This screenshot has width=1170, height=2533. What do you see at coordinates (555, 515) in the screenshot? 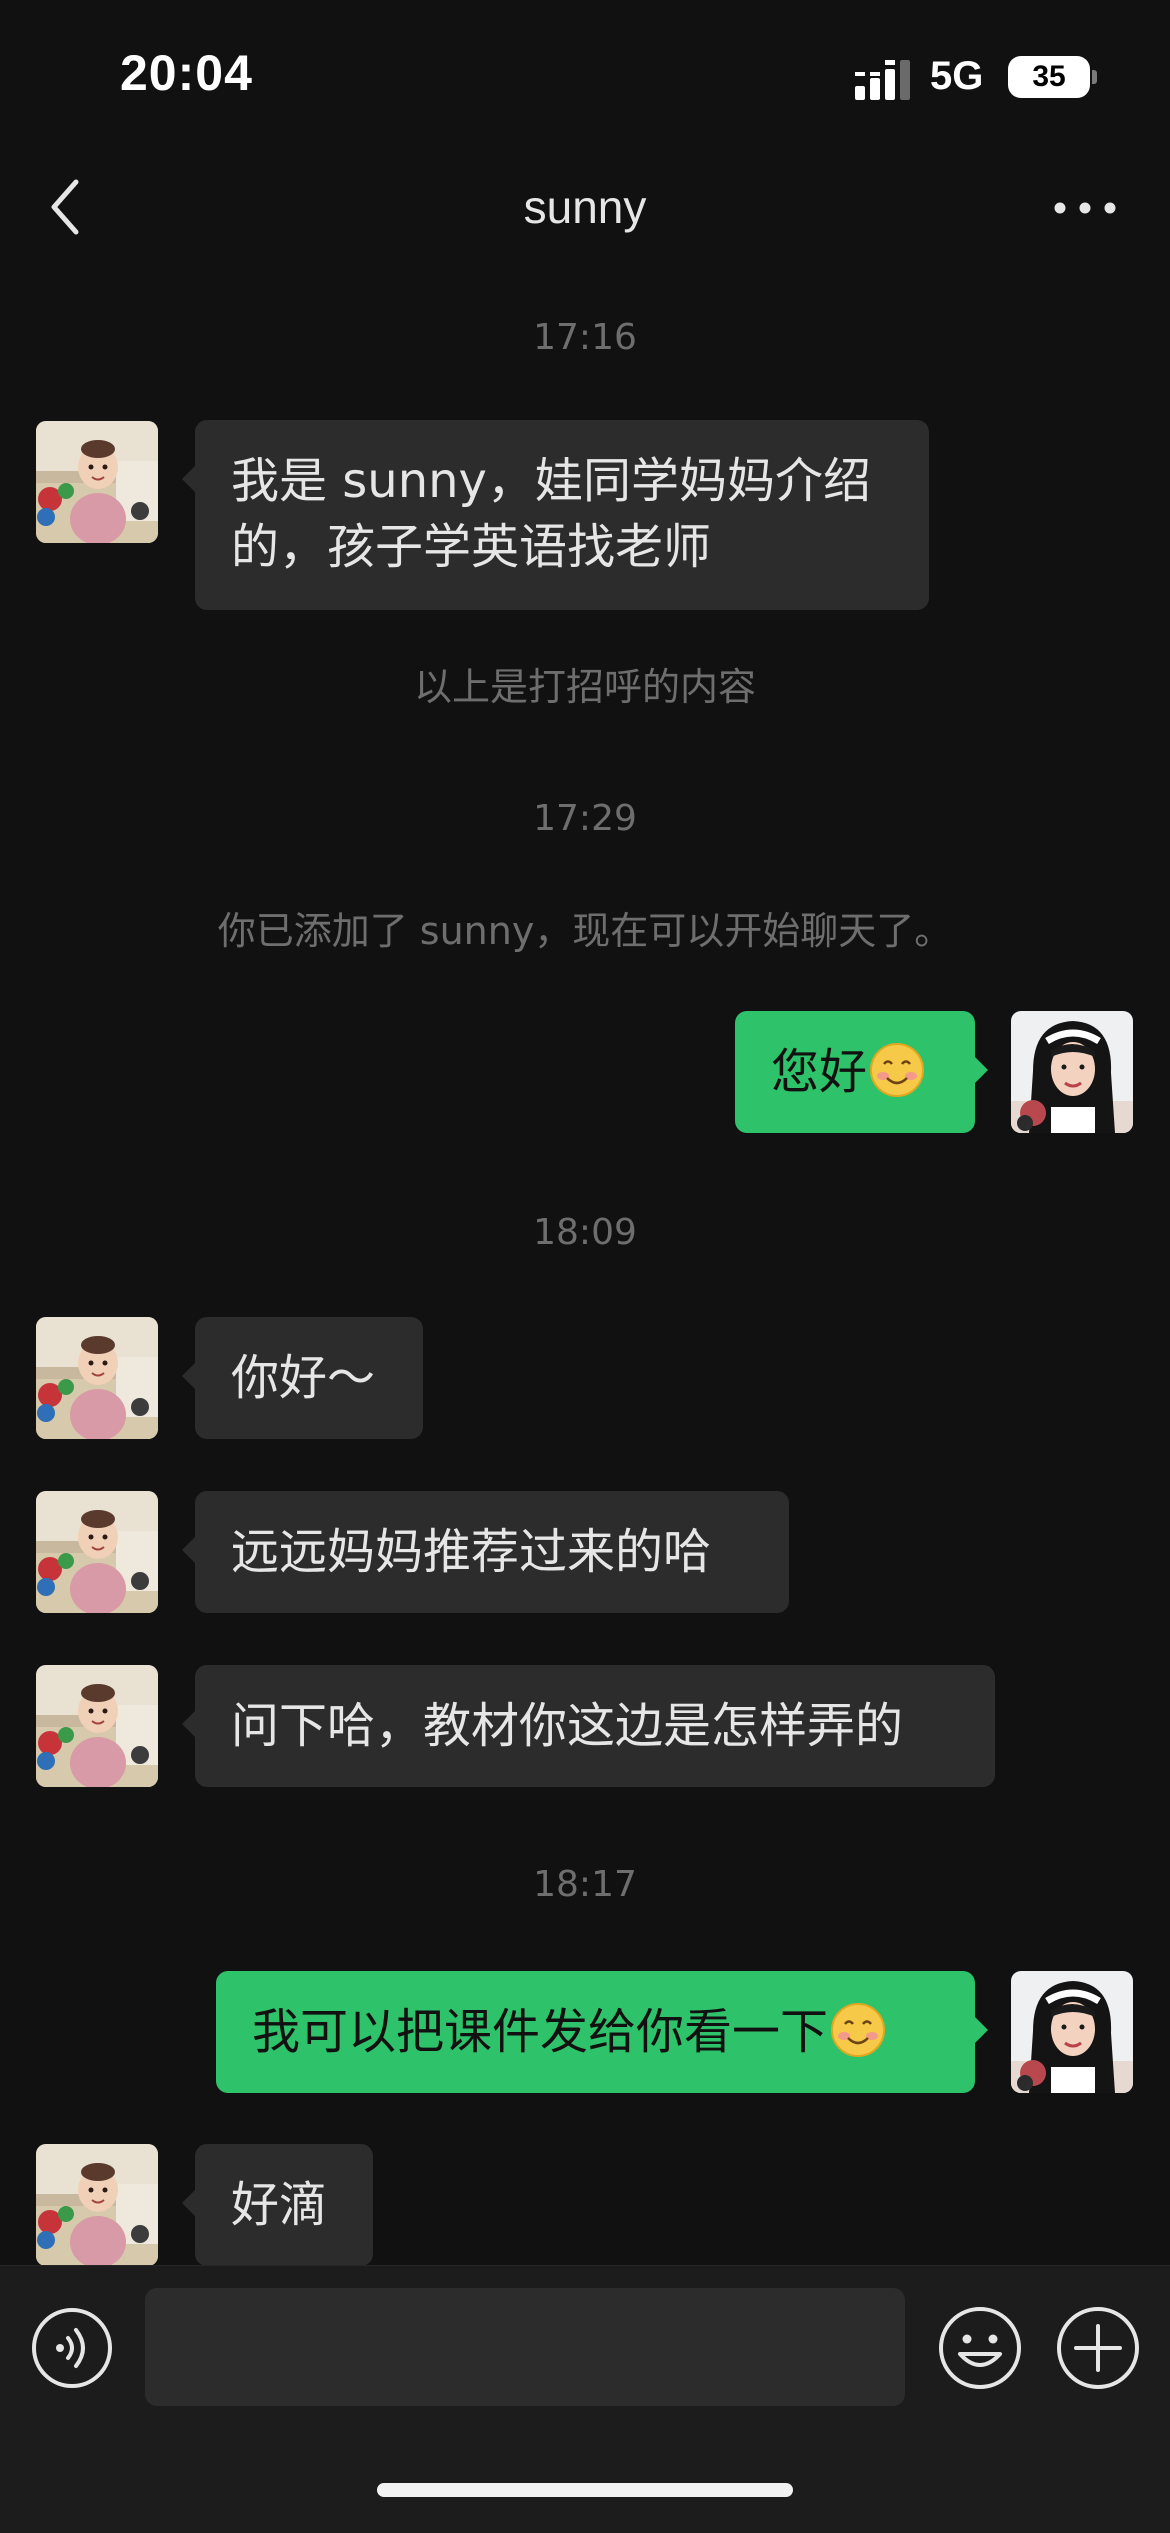
I see `incoming-message: 我是 sunny，娃同学妈妈介绍 的，孩子学英语找老师` at bounding box center [555, 515].